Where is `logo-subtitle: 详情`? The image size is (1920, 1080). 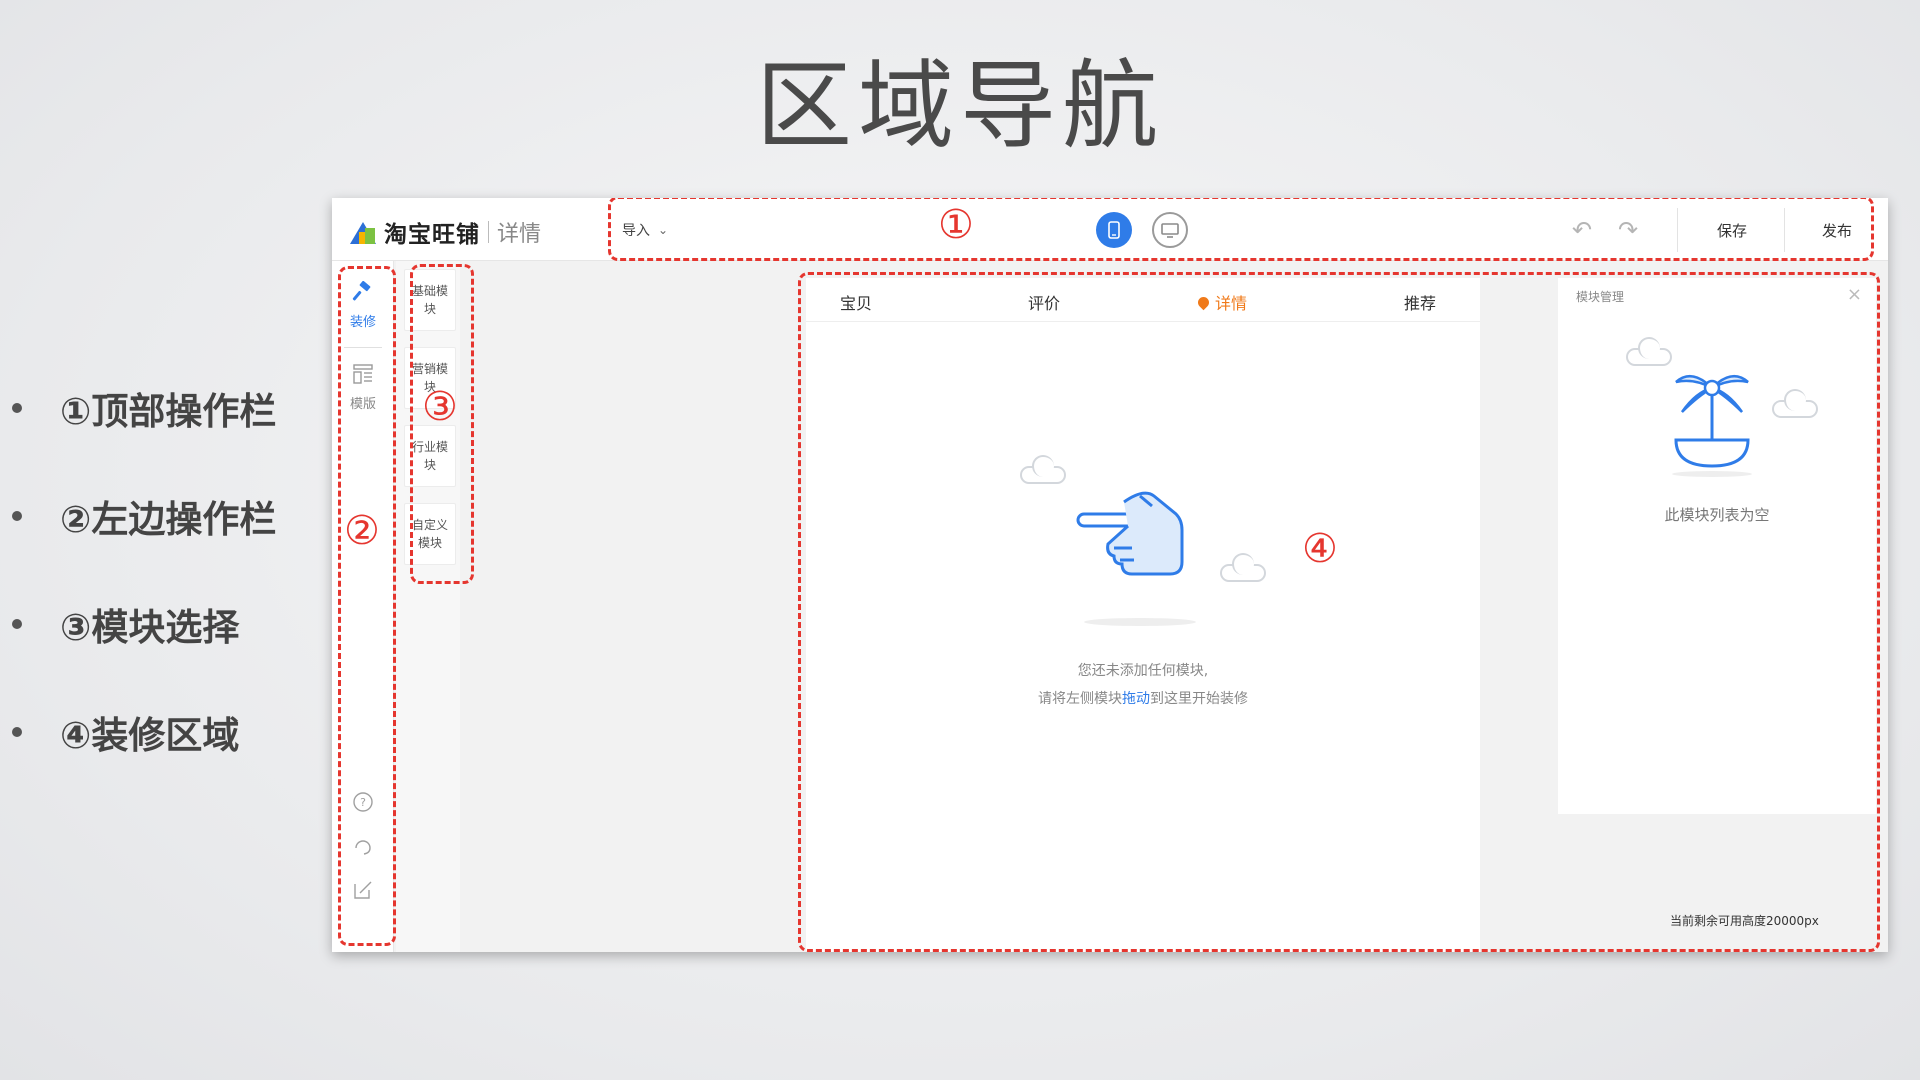
logo-subtitle: 详情 is located at coordinates (519, 234).